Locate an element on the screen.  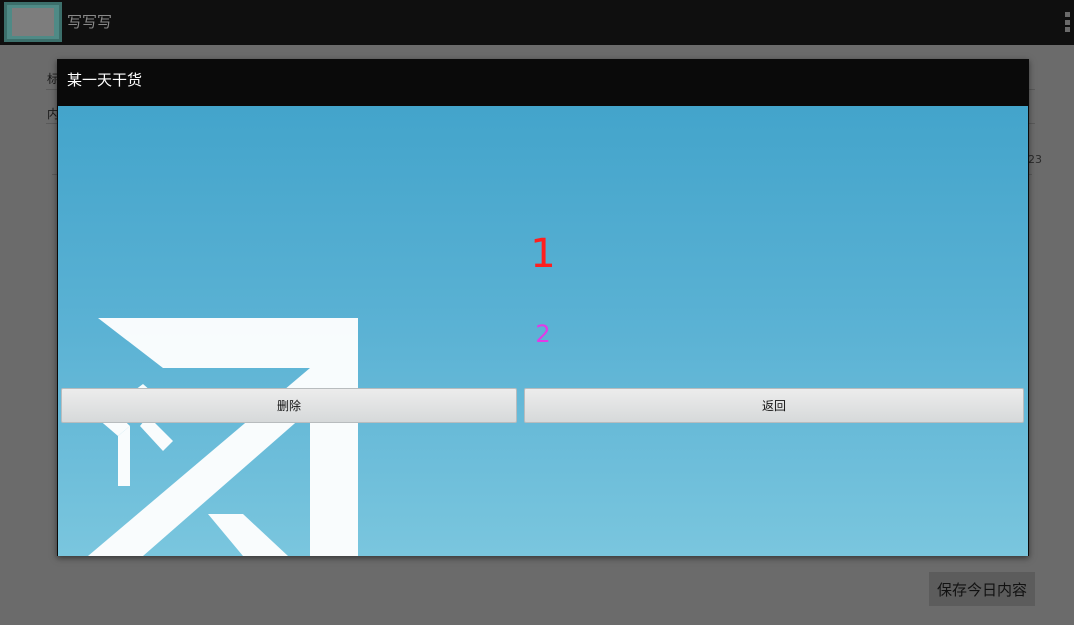
char-count: 23 is located at coordinates (1035, 159).